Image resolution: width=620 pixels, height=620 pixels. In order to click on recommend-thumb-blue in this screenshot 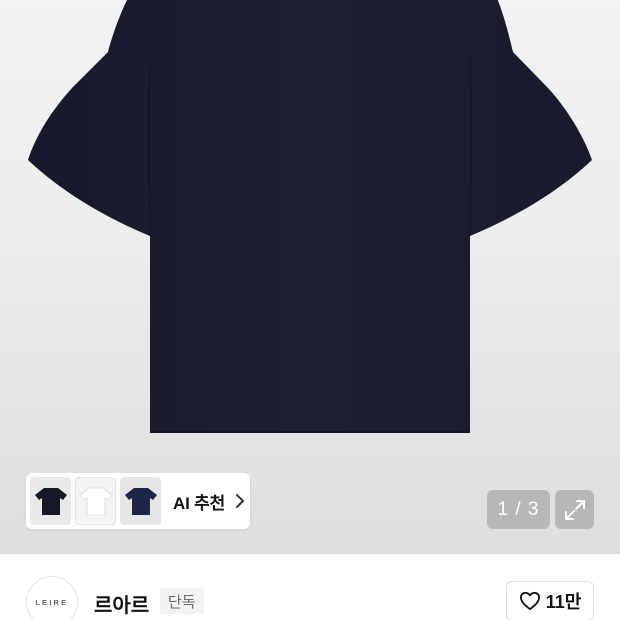, I will do `click(140, 501)`.